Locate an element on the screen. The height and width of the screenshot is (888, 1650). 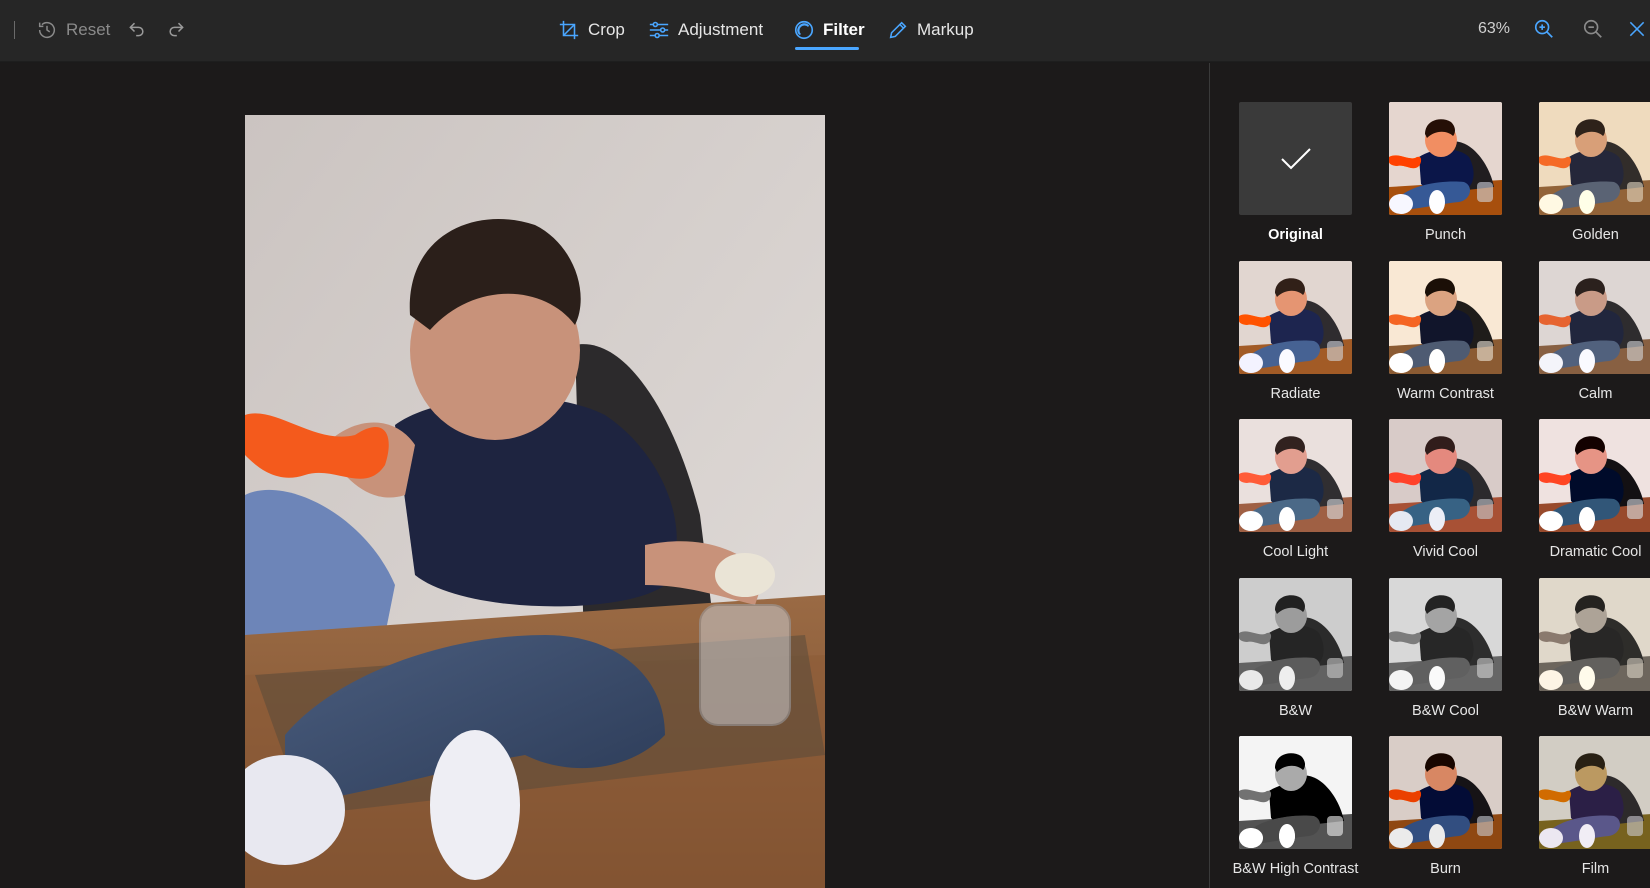
filter-option-calm: Calm is located at coordinates (1594, 331).